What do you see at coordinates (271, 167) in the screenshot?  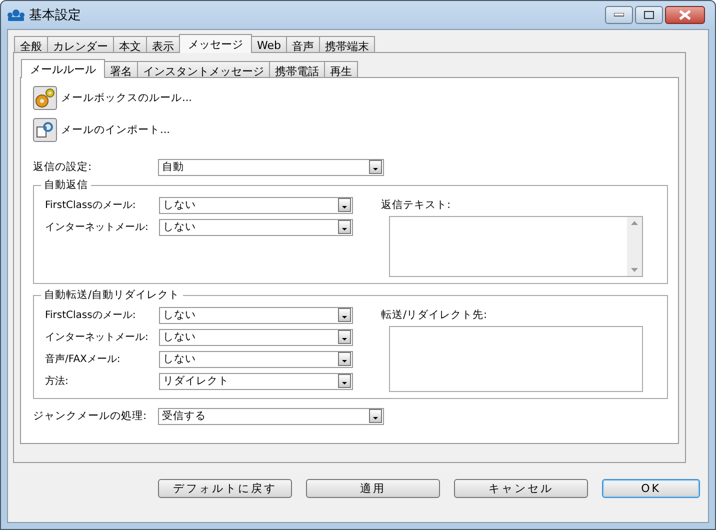 I see `dropdown: 自動` at bounding box center [271, 167].